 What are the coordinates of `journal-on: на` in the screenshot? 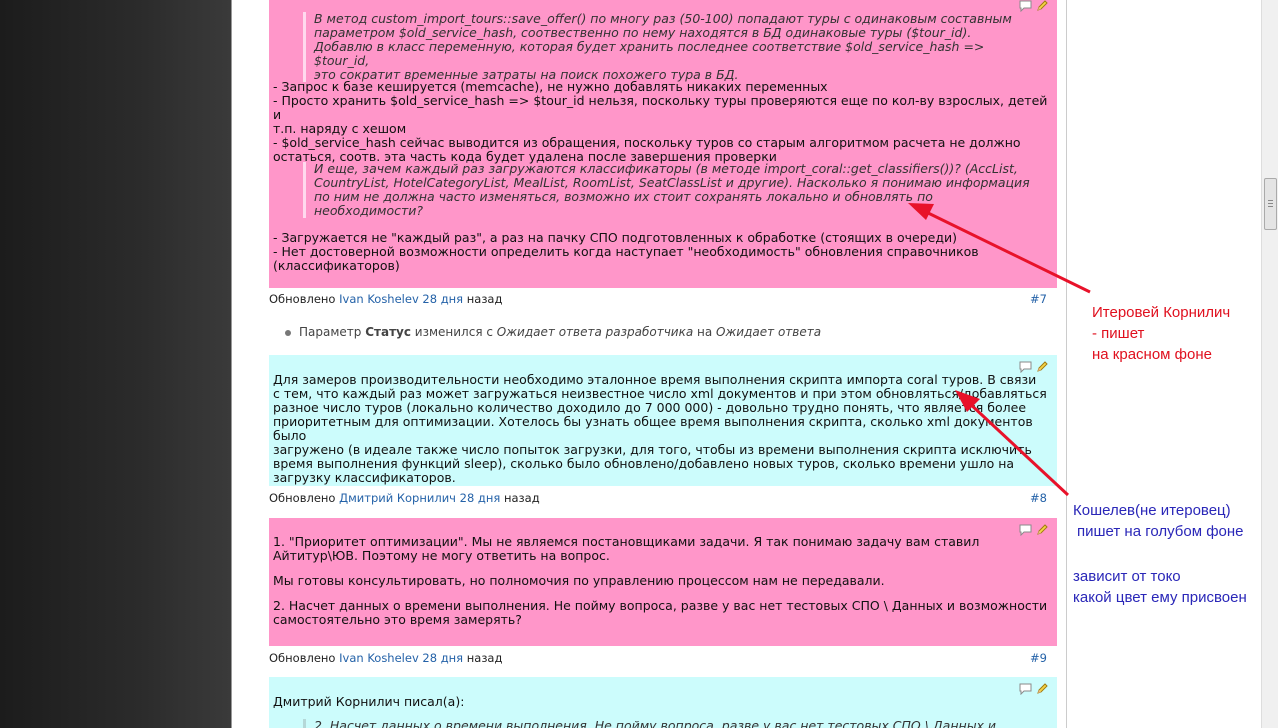 It's located at (705, 332).